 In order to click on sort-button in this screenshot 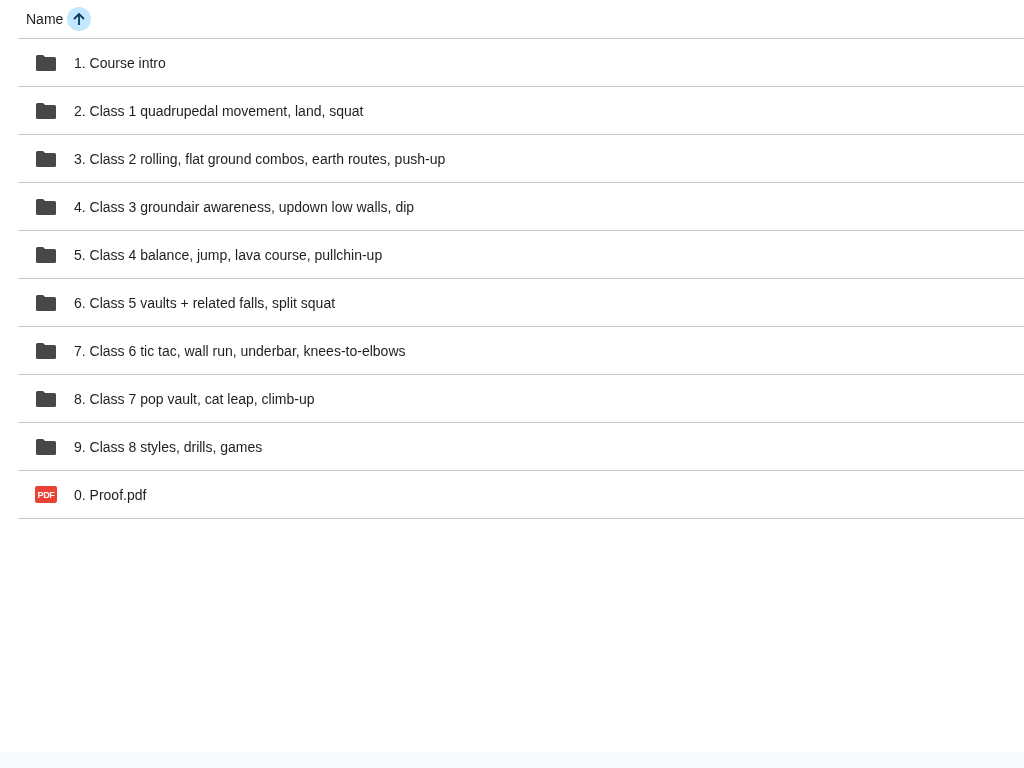, I will do `click(79, 18)`.